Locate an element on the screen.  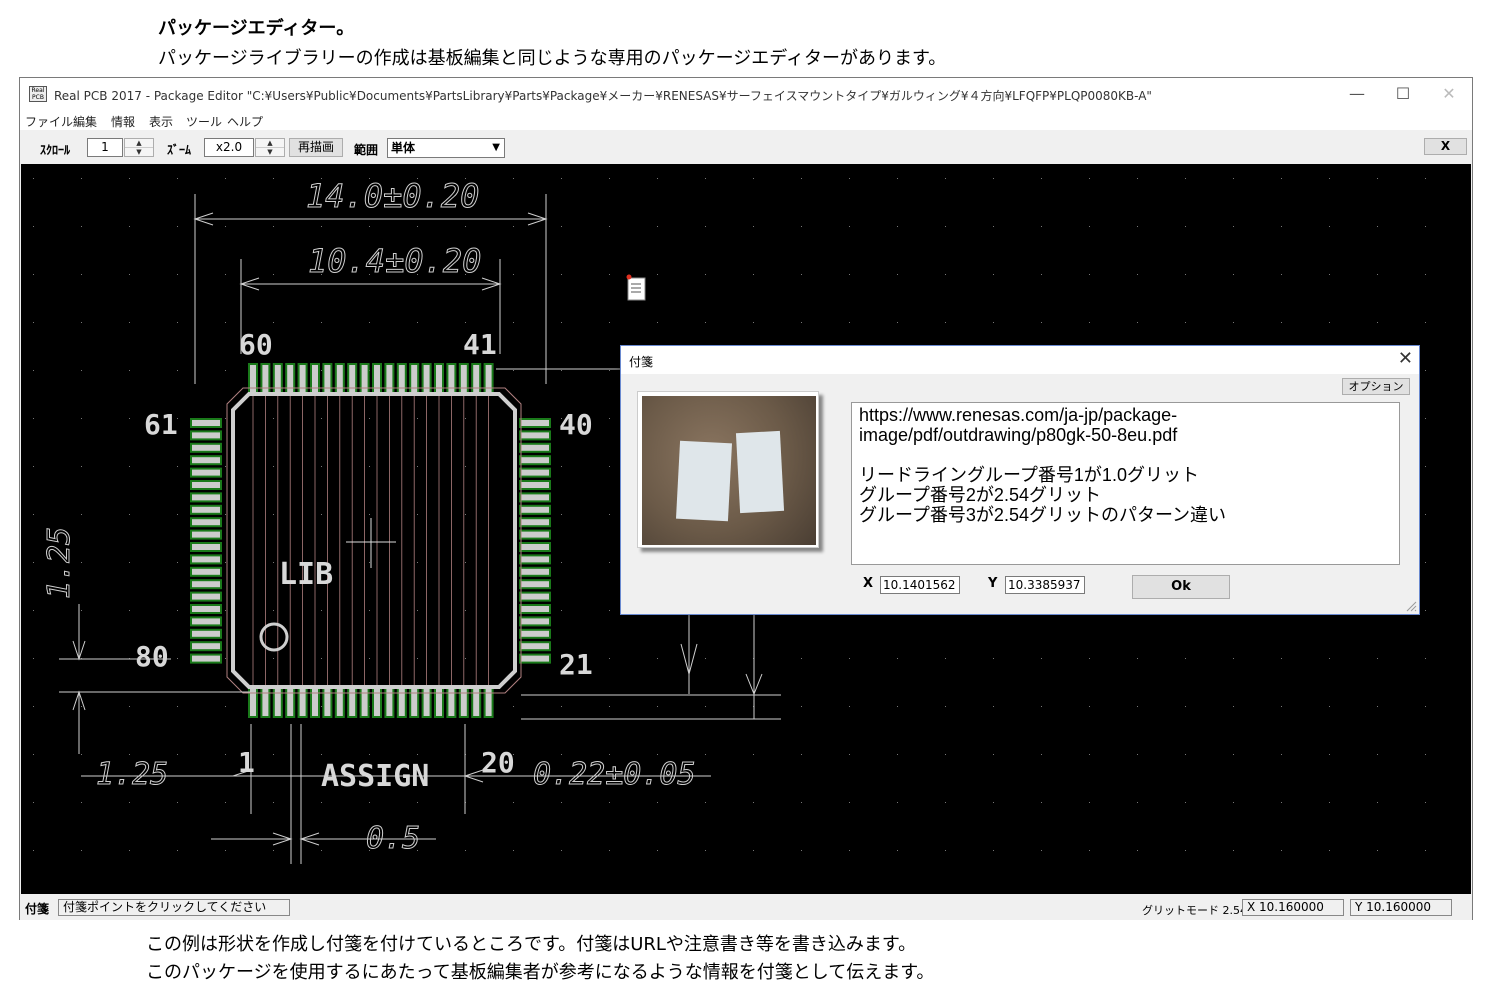
zoom-input: x2.0 is located at coordinates (229, 147).